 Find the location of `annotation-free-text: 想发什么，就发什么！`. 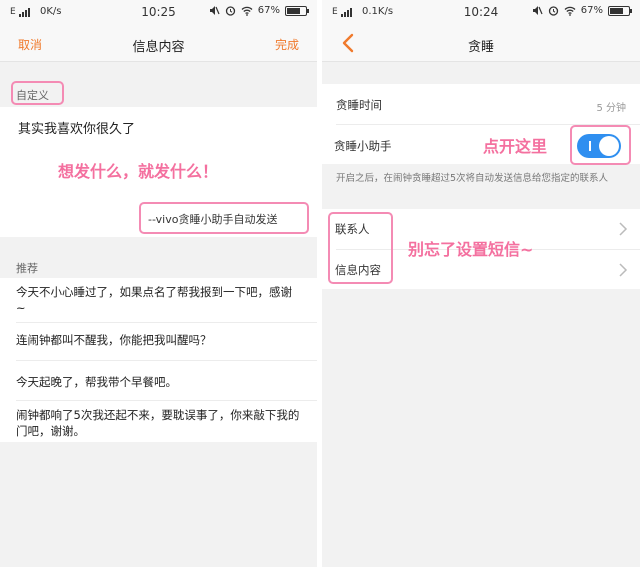

annotation-free-text: 想发什么，就发什么！ is located at coordinates (138, 171).